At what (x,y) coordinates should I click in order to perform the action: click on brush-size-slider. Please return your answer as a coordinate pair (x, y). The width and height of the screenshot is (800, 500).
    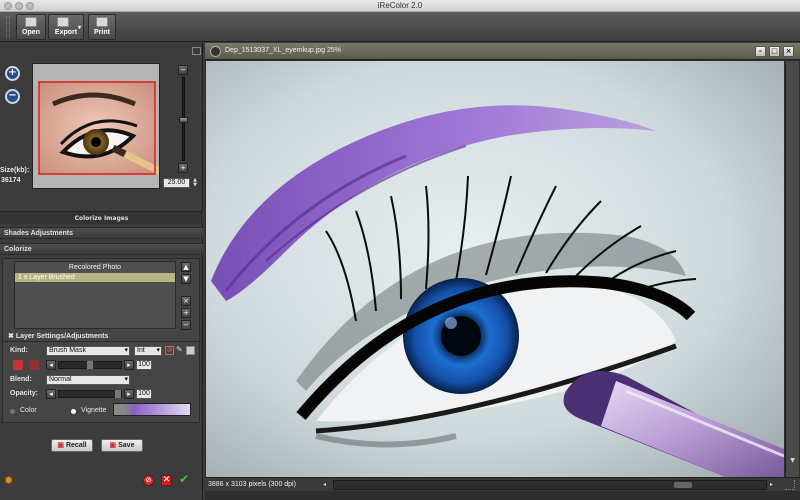
    Looking at the image, I should click on (90, 365).